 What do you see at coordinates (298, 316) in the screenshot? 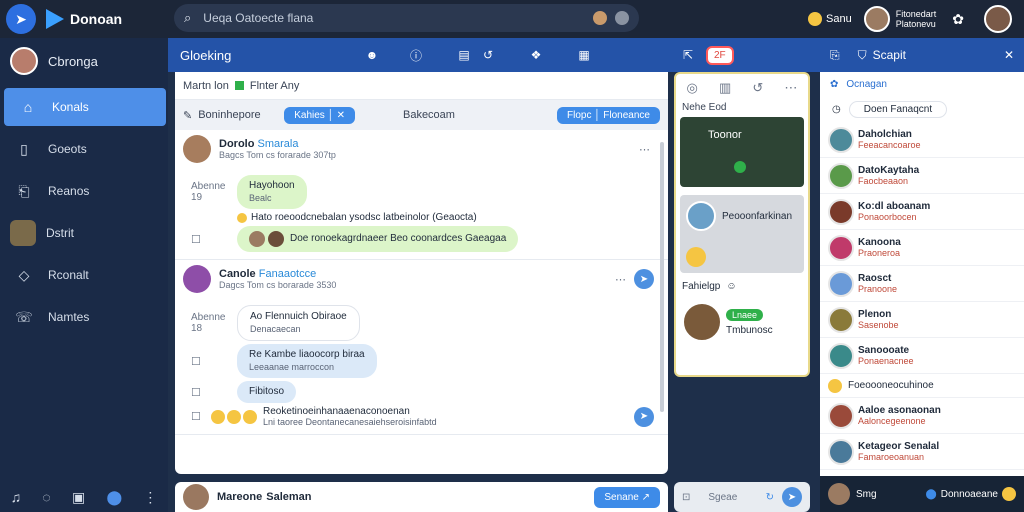
I see `bubble-title: Ao Flennuich Obiraoe` at bounding box center [298, 316].